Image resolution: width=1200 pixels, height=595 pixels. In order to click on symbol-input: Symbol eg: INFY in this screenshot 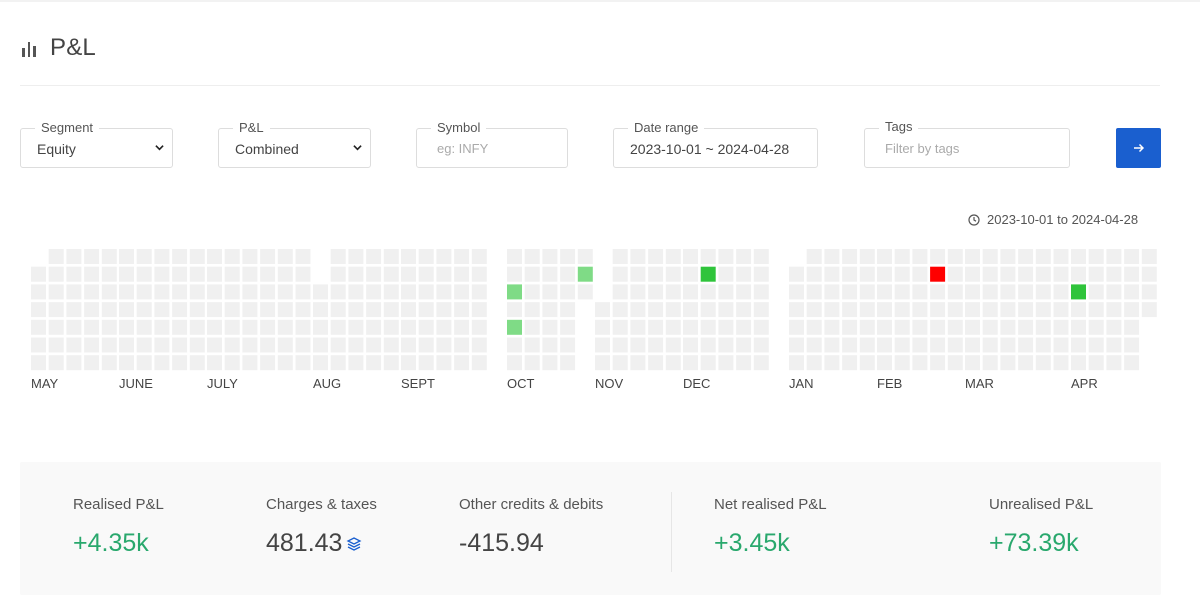, I will do `click(492, 144)`.